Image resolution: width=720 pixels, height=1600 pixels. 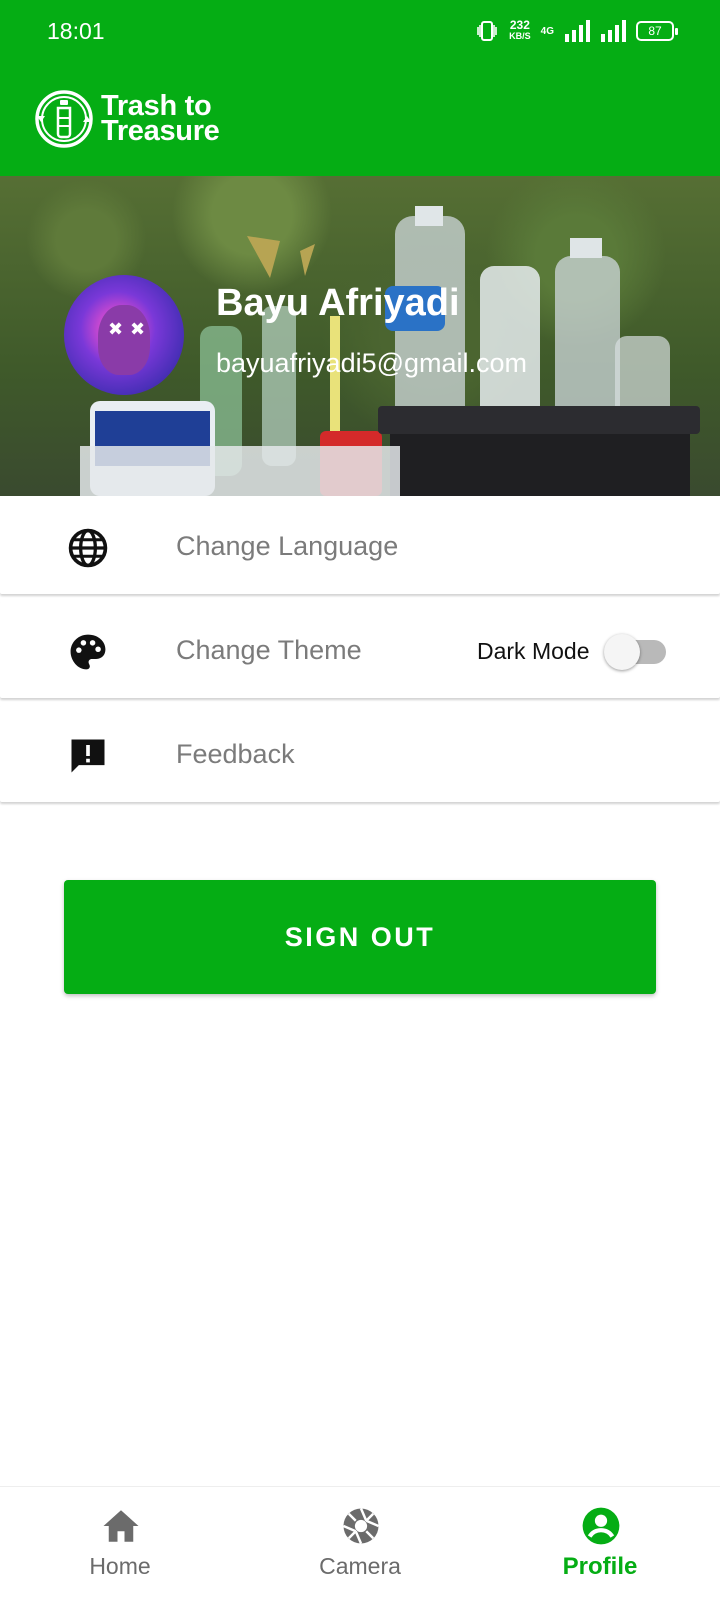 I want to click on profile-email: bayuafriyadi5@gmail.com, so click(x=372, y=363).